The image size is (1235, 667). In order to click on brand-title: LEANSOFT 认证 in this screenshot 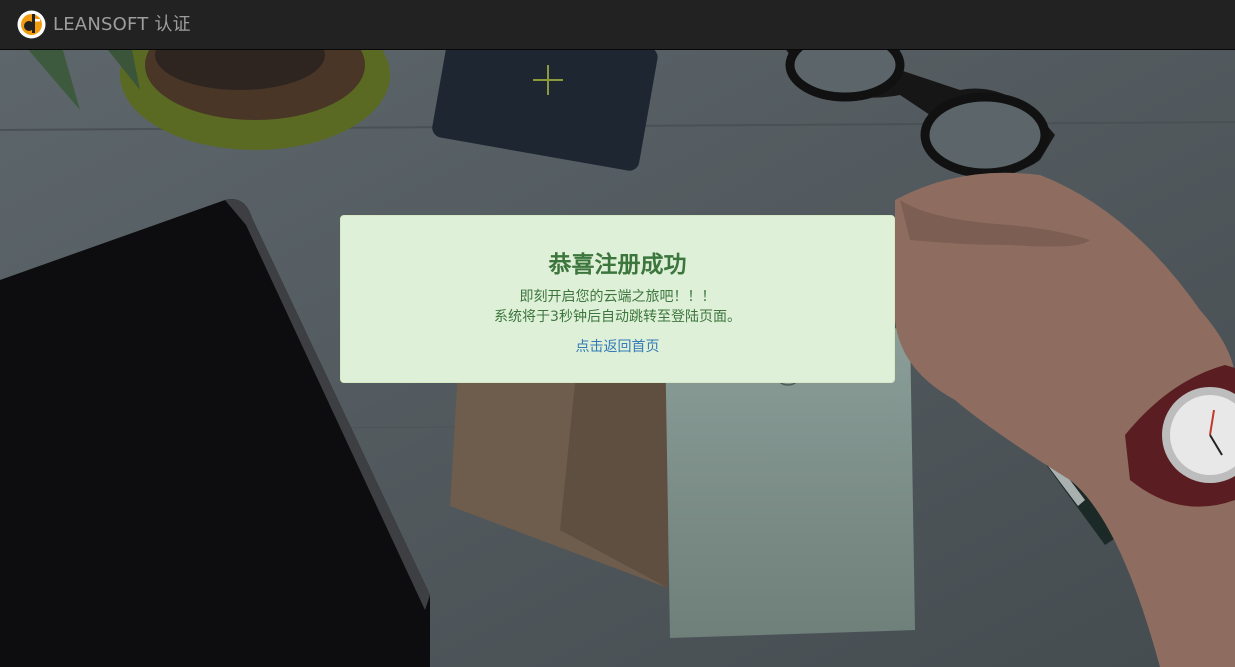, I will do `click(122, 24)`.